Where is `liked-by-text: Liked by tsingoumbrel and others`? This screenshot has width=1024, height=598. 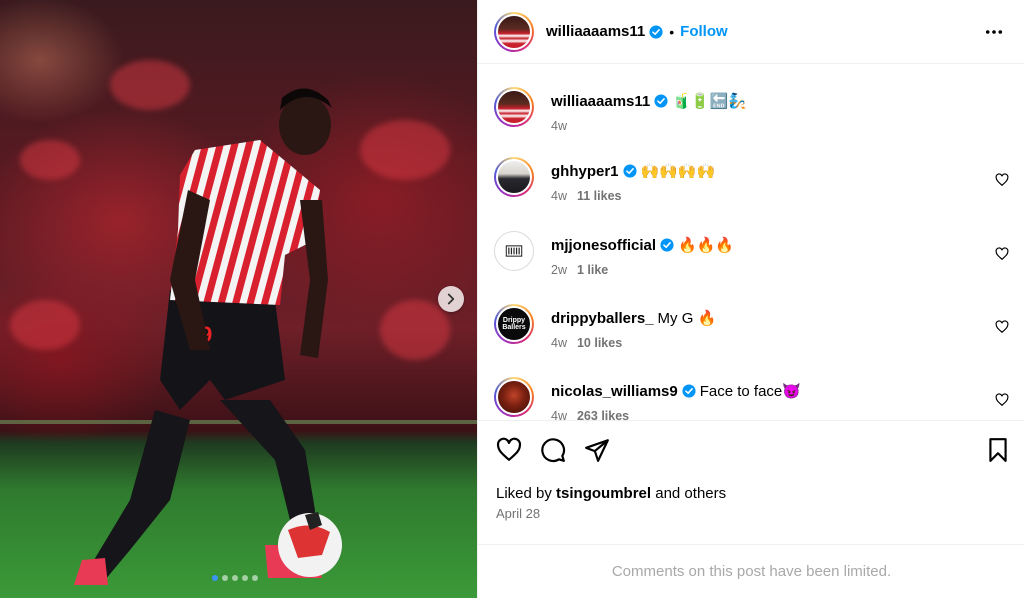 liked-by-text: Liked by tsingoumbrel and others is located at coordinates (611, 493).